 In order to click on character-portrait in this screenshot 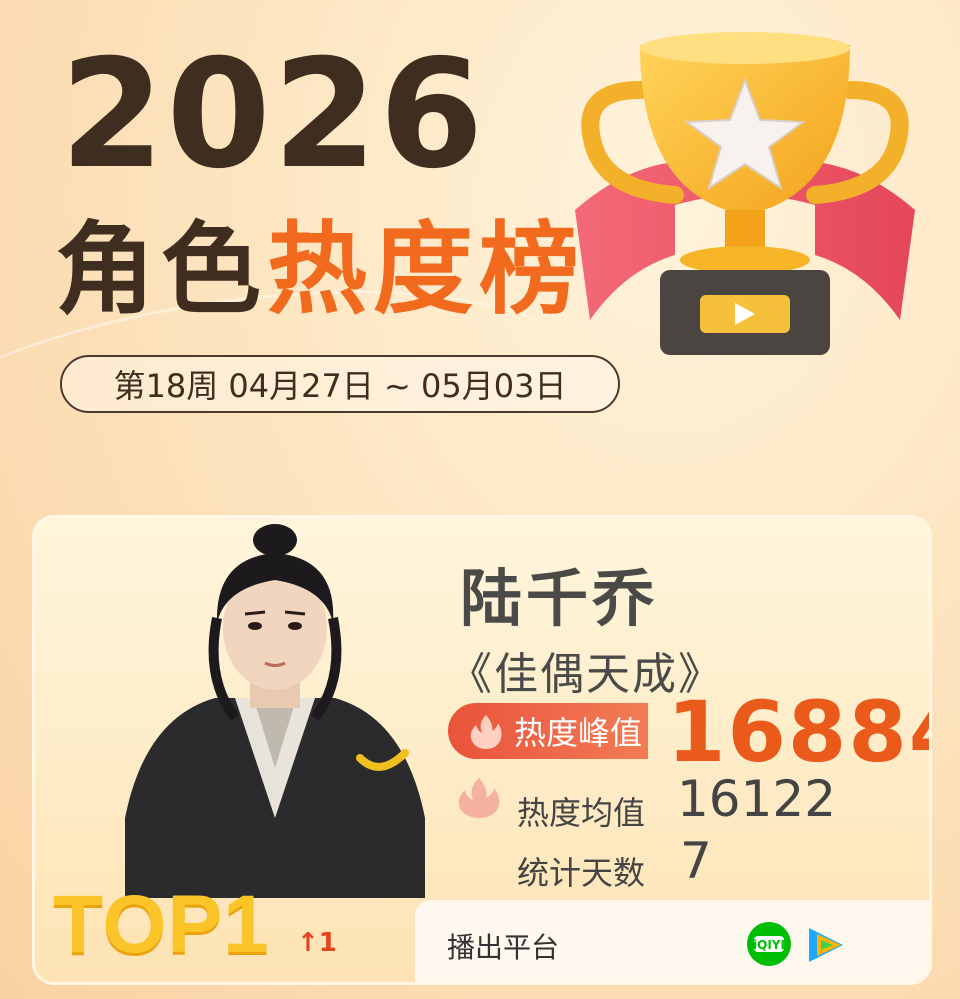, I will do `click(275, 711)`.